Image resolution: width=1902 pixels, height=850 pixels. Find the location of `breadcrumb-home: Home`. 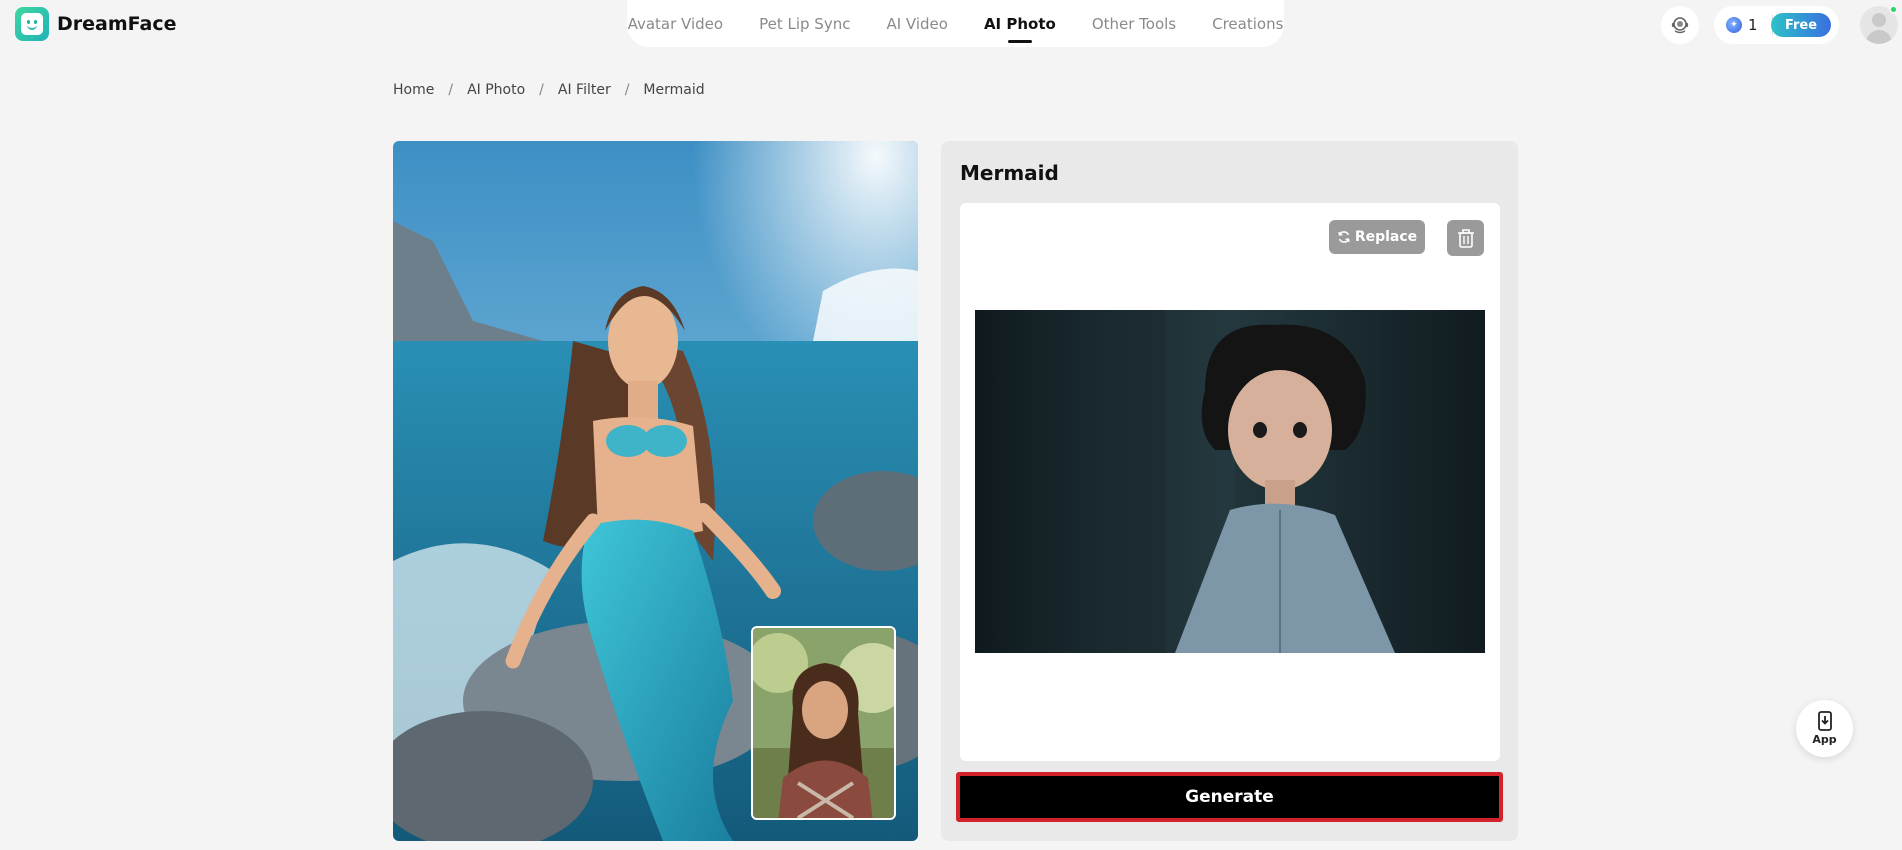

breadcrumb-home: Home is located at coordinates (413, 90).